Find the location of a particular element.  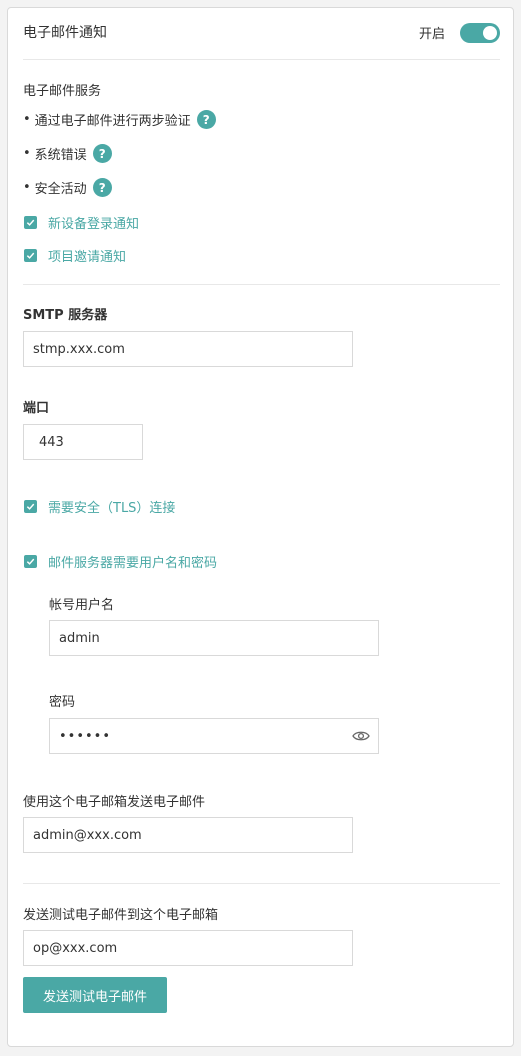

password-value: •••••• is located at coordinates (85, 736).